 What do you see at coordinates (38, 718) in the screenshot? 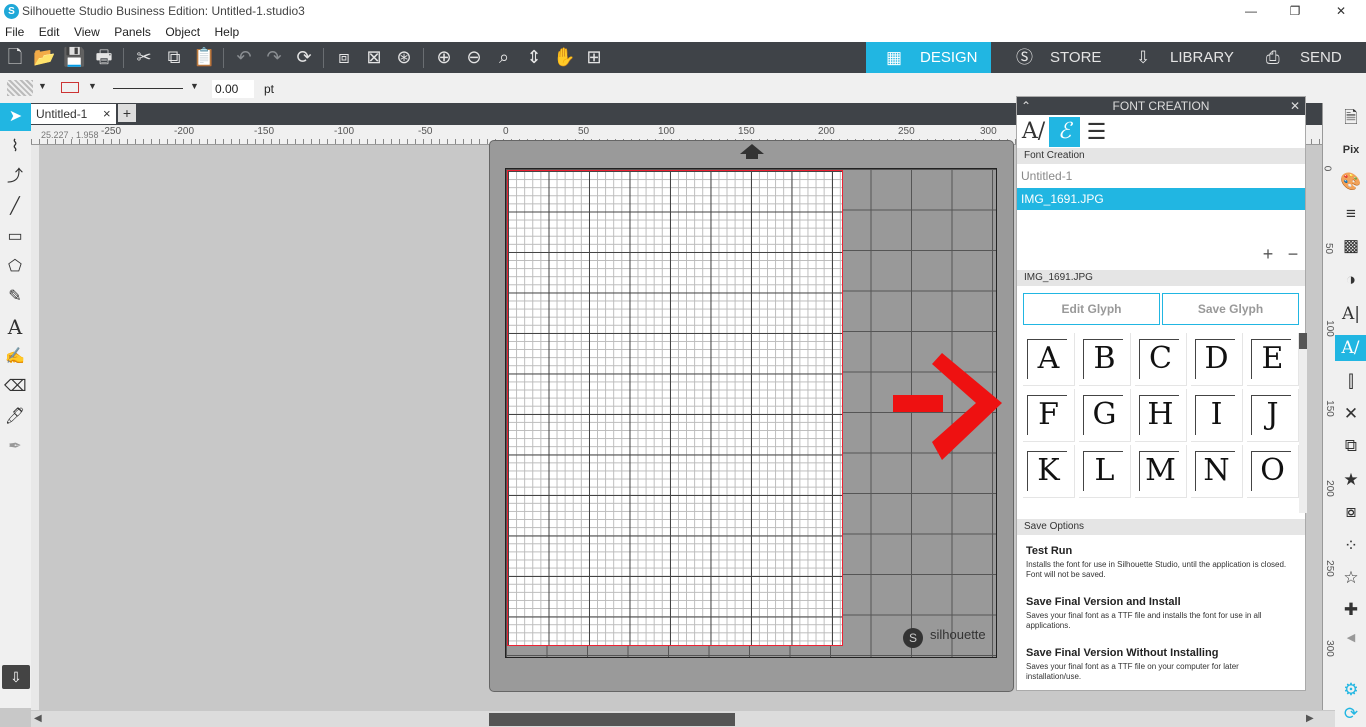
I see `scroll-left-icon: ◀` at bounding box center [38, 718].